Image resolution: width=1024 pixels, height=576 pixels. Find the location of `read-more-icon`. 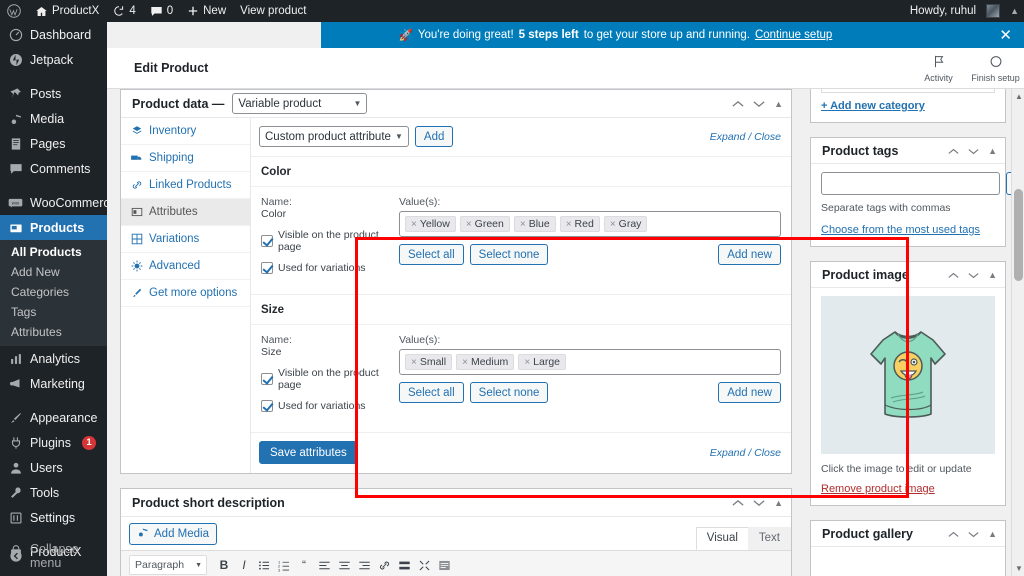

read-more-icon is located at coordinates (404, 565).